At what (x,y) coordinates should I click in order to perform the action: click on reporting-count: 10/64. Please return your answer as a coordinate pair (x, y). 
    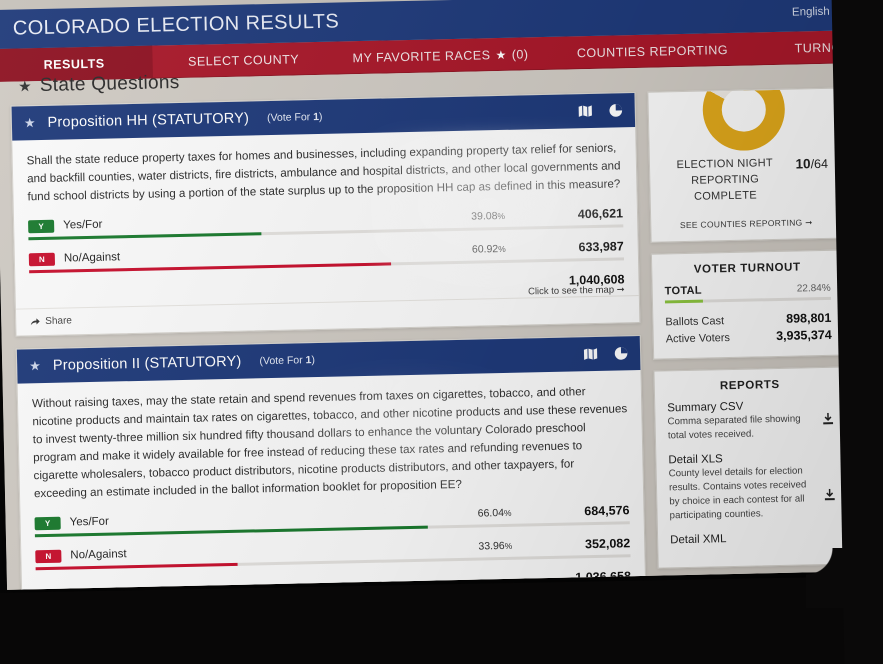
    Looking at the image, I should click on (812, 163).